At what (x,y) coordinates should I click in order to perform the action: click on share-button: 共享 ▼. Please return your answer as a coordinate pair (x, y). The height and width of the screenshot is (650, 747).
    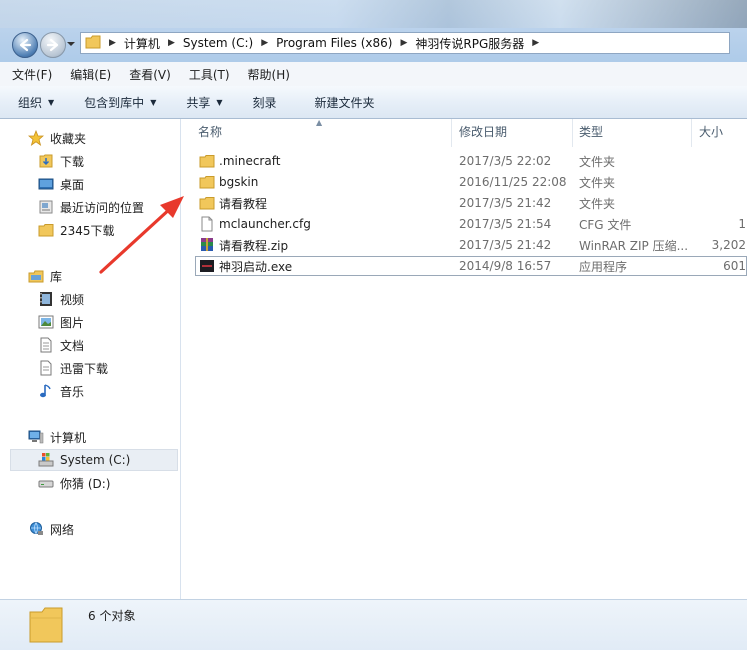
    Looking at the image, I should click on (204, 102).